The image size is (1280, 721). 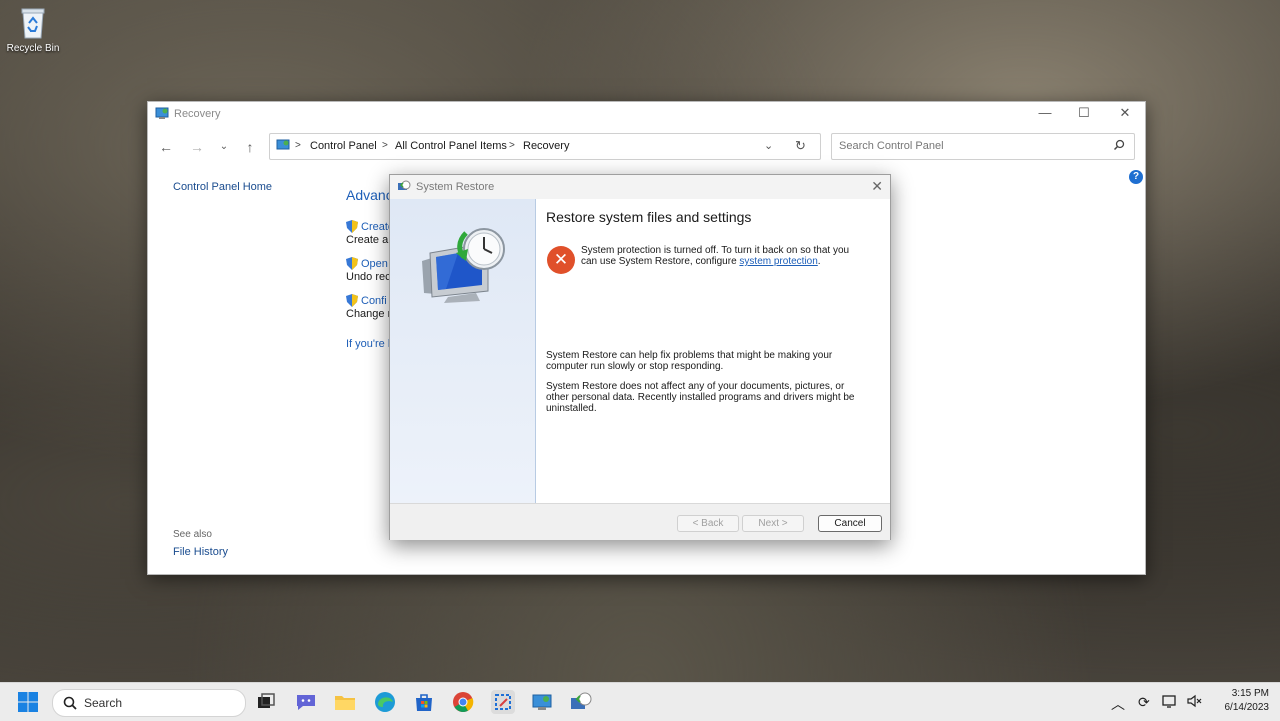 What do you see at coordinates (1084, 114) in the screenshot?
I see `maximize-button: ☐` at bounding box center [1084, 114].